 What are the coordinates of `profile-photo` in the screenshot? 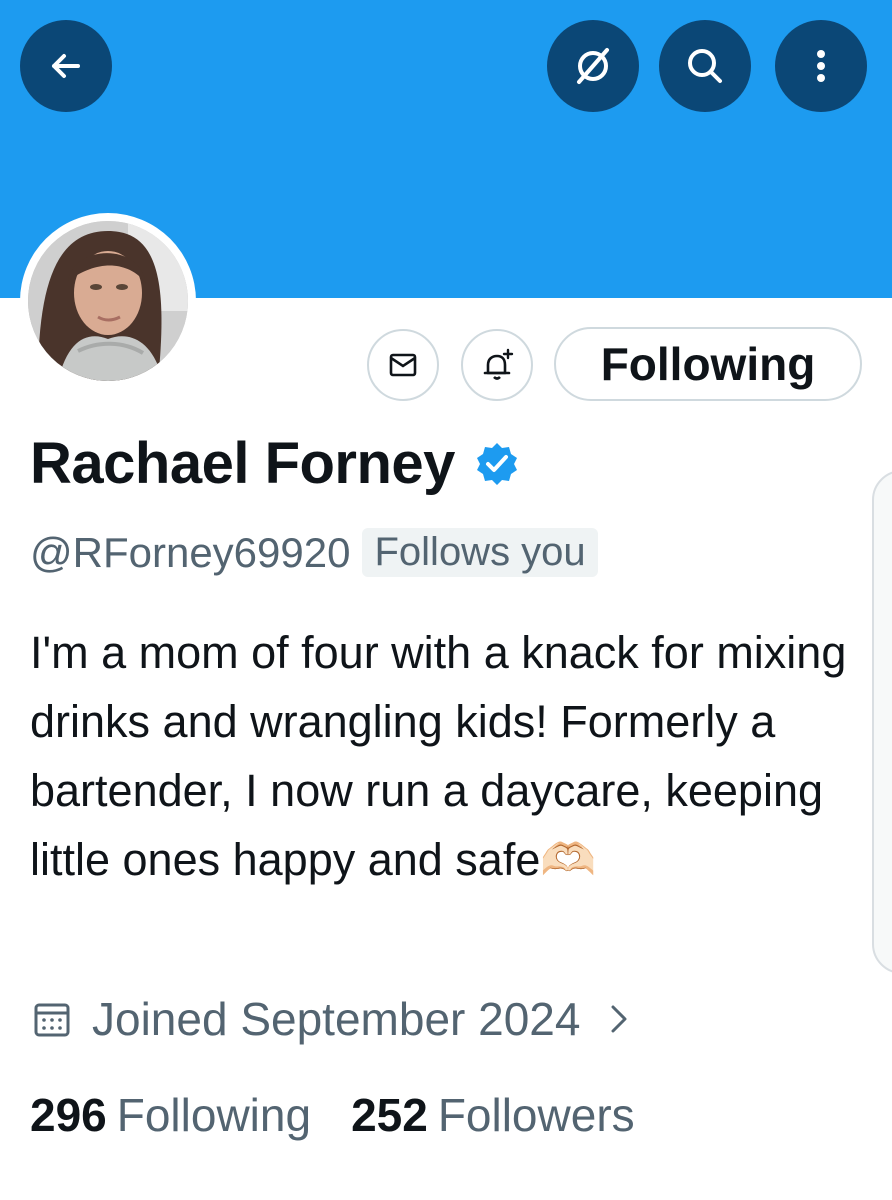 It's located at (108, 301).